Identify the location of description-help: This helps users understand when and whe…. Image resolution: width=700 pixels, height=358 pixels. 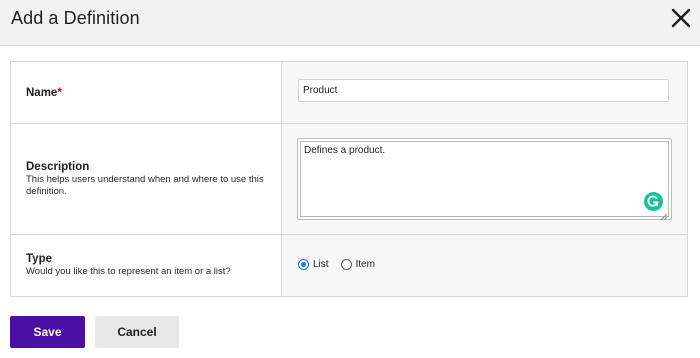
(145, 185).